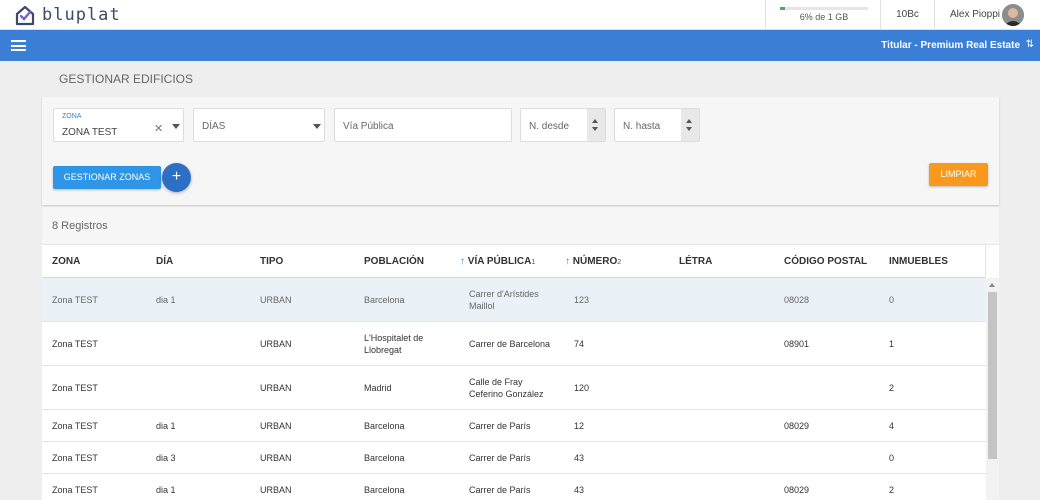 This screenshot has height=500, width=1040. I want to click on cell-poblacion: Madrid, so click(378, 387).